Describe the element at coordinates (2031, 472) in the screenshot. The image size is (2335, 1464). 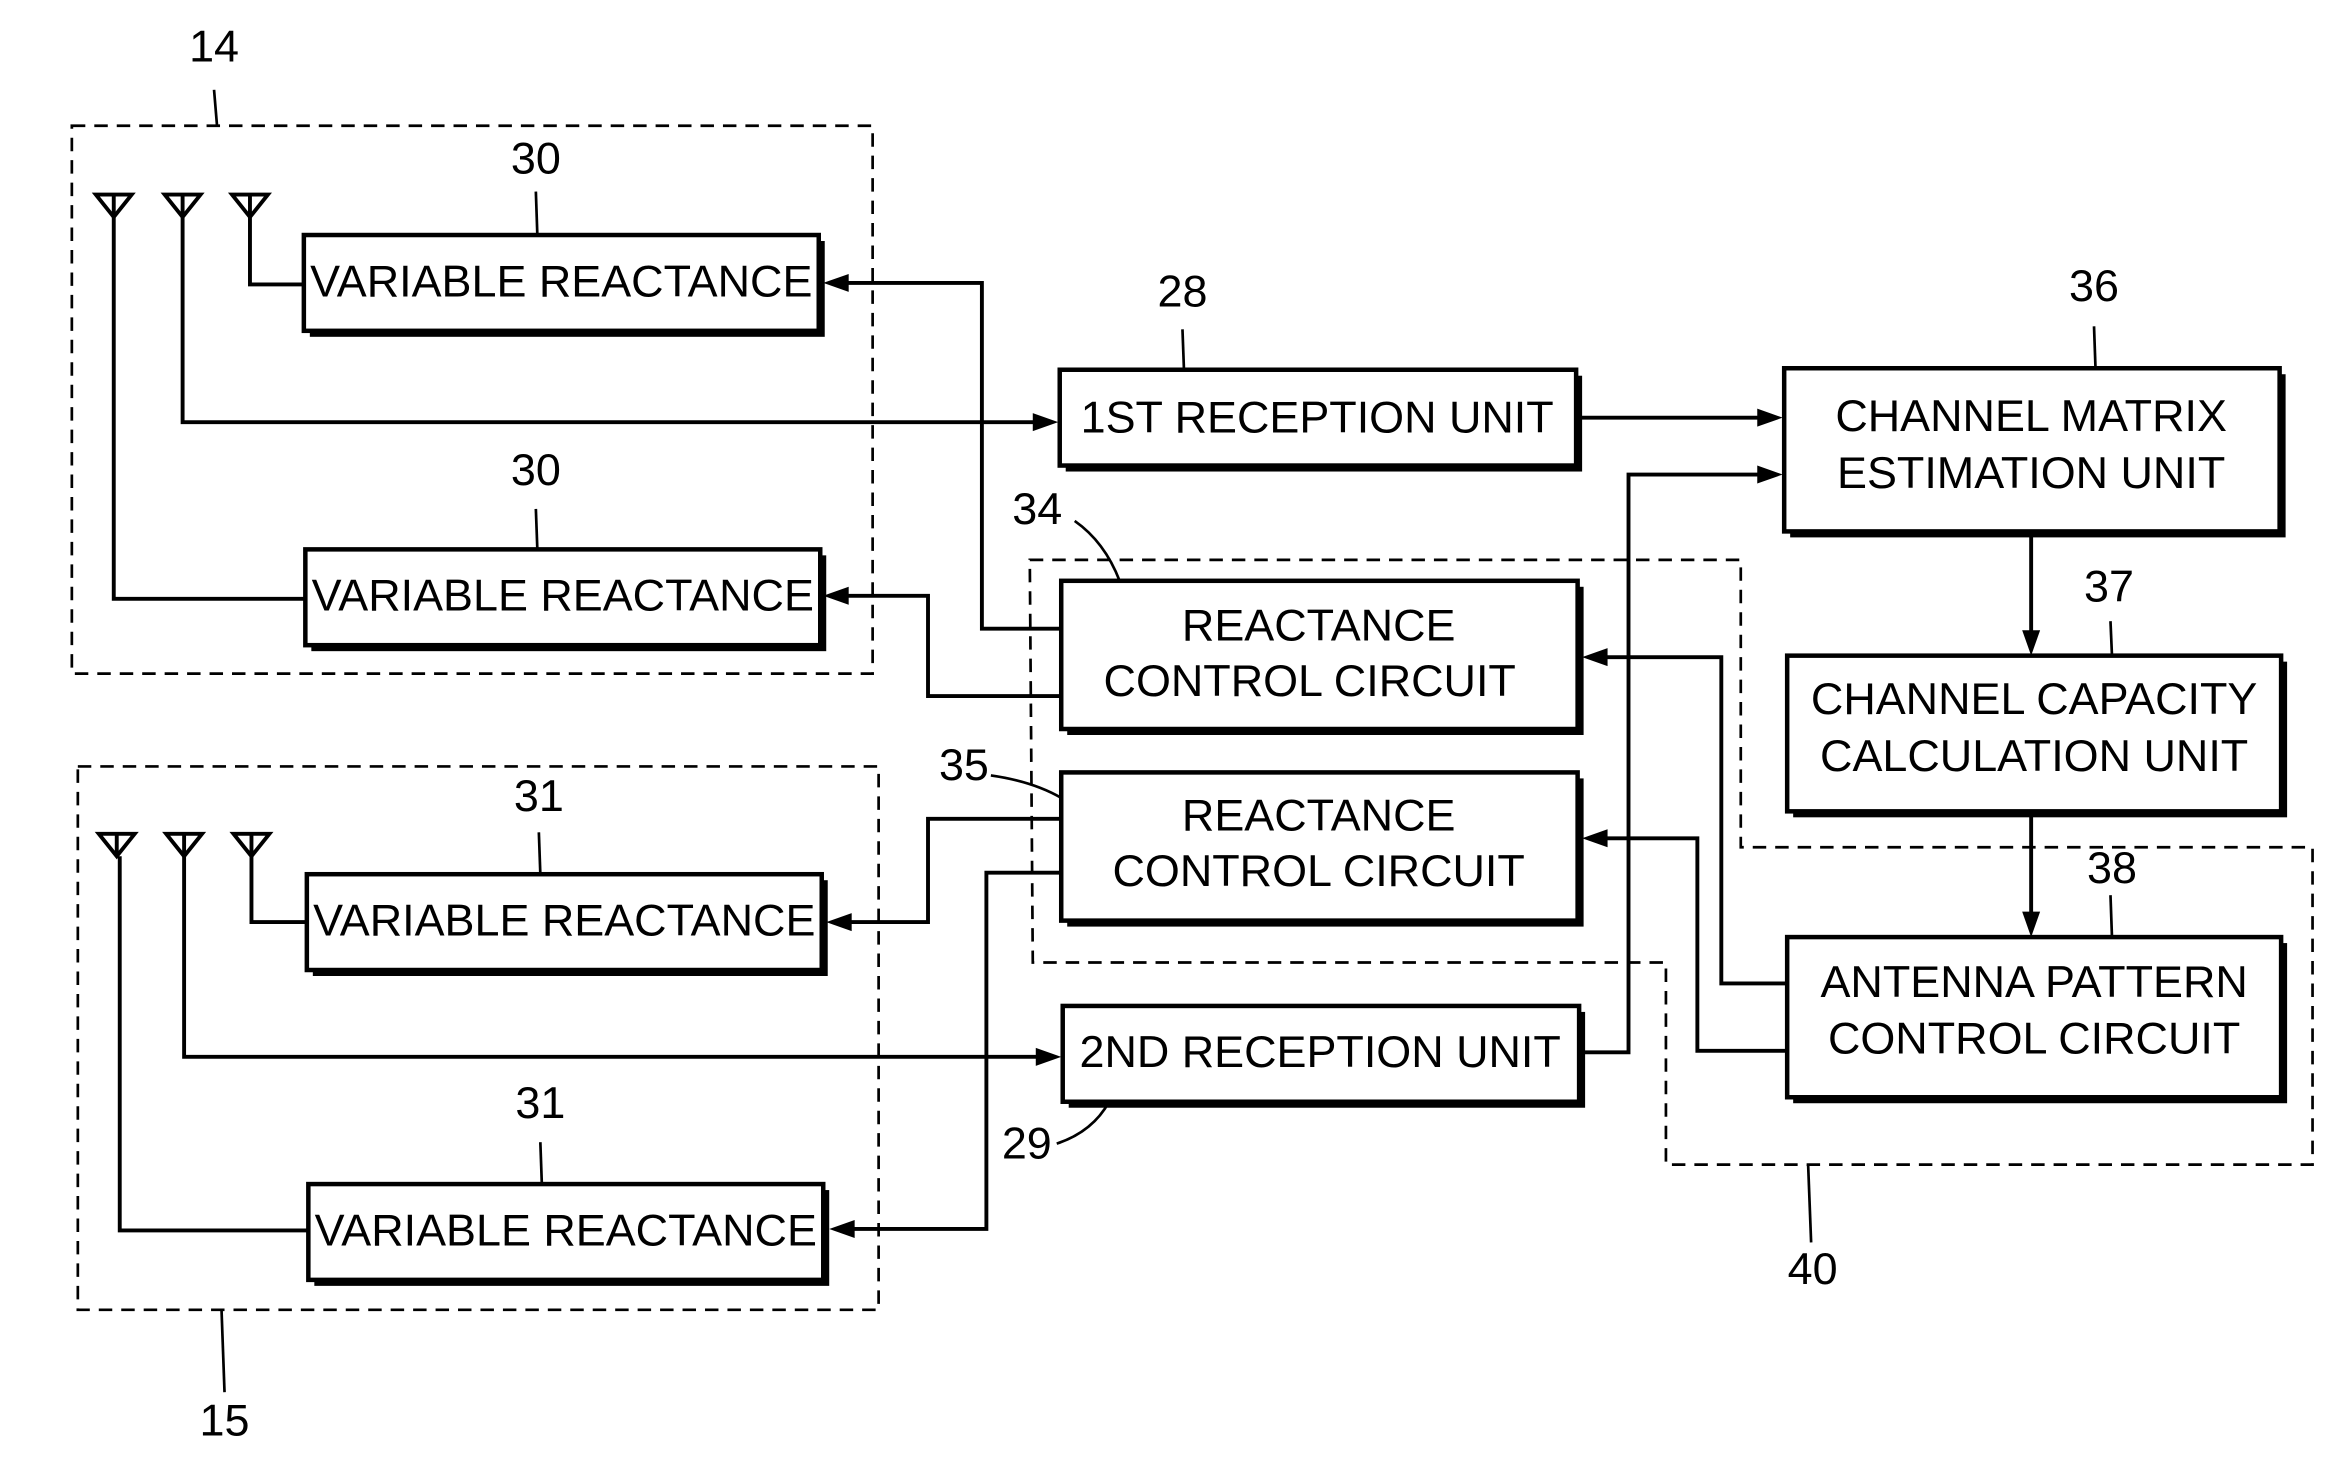
I see `block-label-line2: ESTIMATION UNIT` at that location.